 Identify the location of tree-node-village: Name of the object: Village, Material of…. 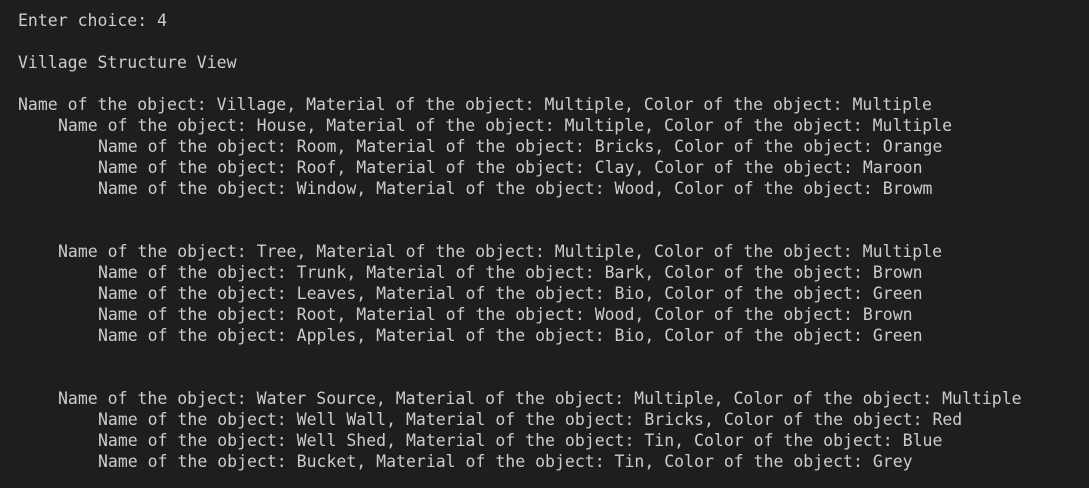
(475, 104).